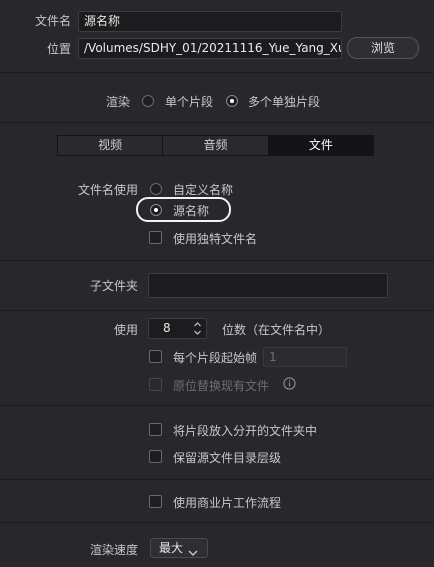 The height and width of the screenshot is (567, 434). I want to click on commercial-workflow-label: 使用商业片工作流程, so click(227, 502).